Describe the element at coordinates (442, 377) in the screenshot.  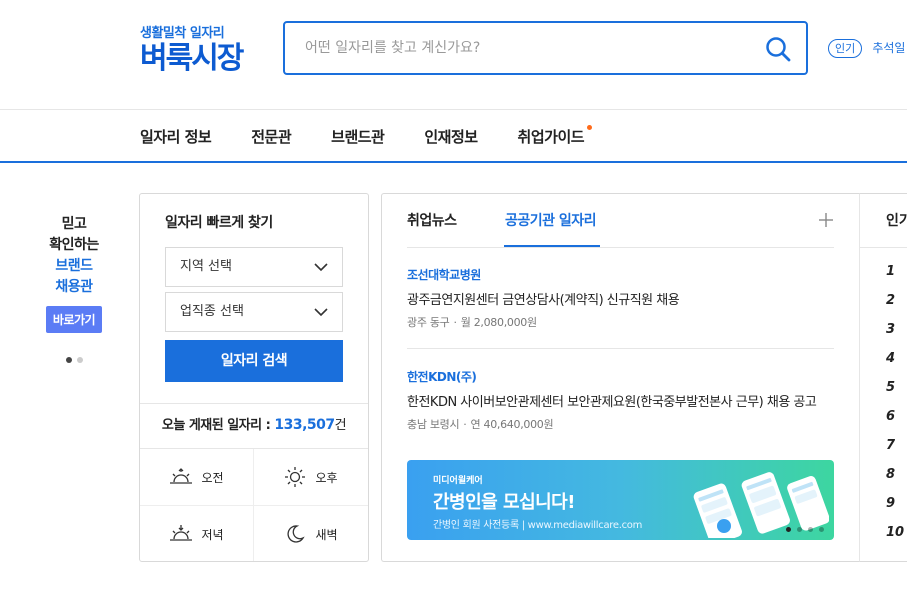
I see `job-company: 한전KDN(주)` at that location.